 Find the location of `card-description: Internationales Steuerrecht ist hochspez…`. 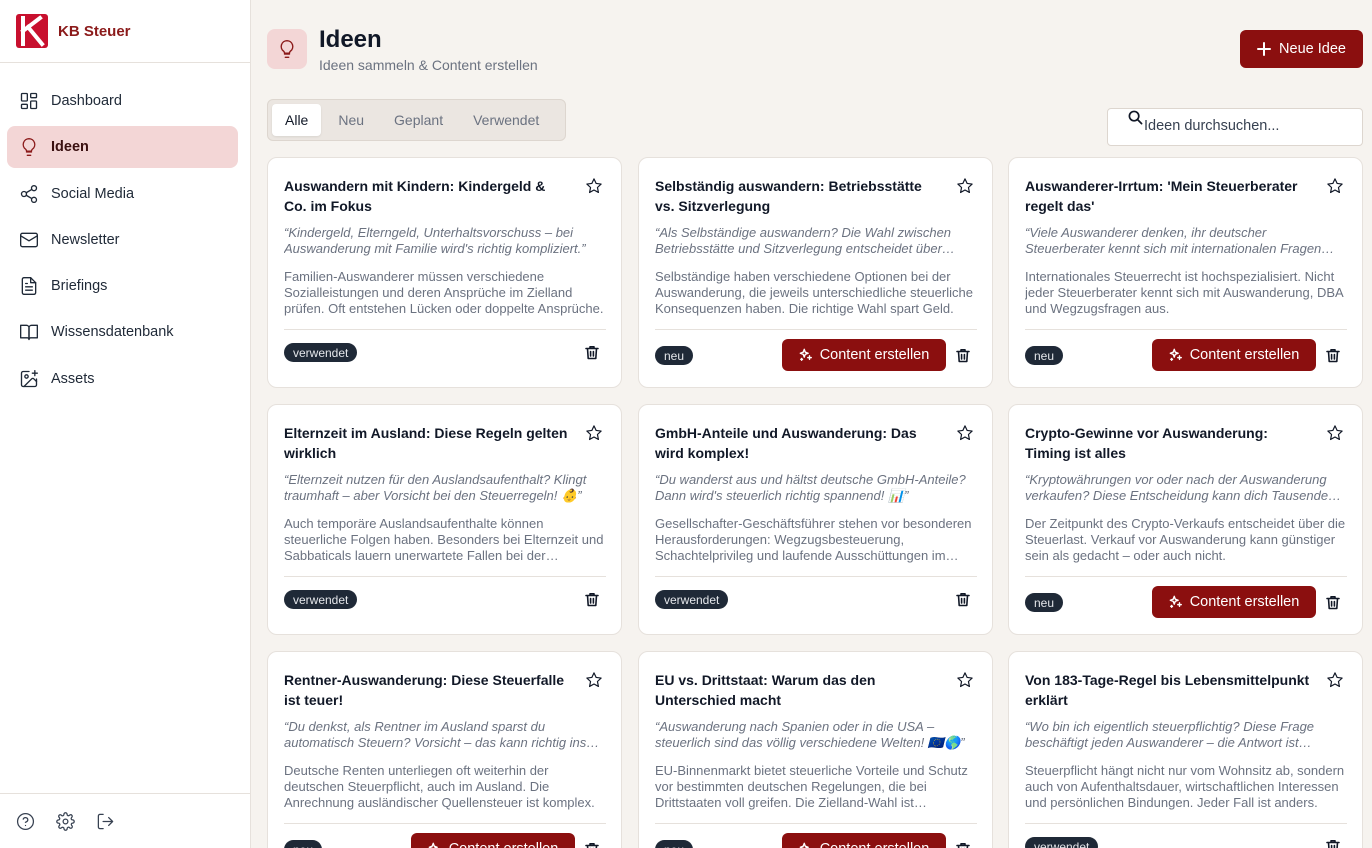

card-description: Internationales Steuerrecht ist hochspez… is located at coordinates (1184, 292).